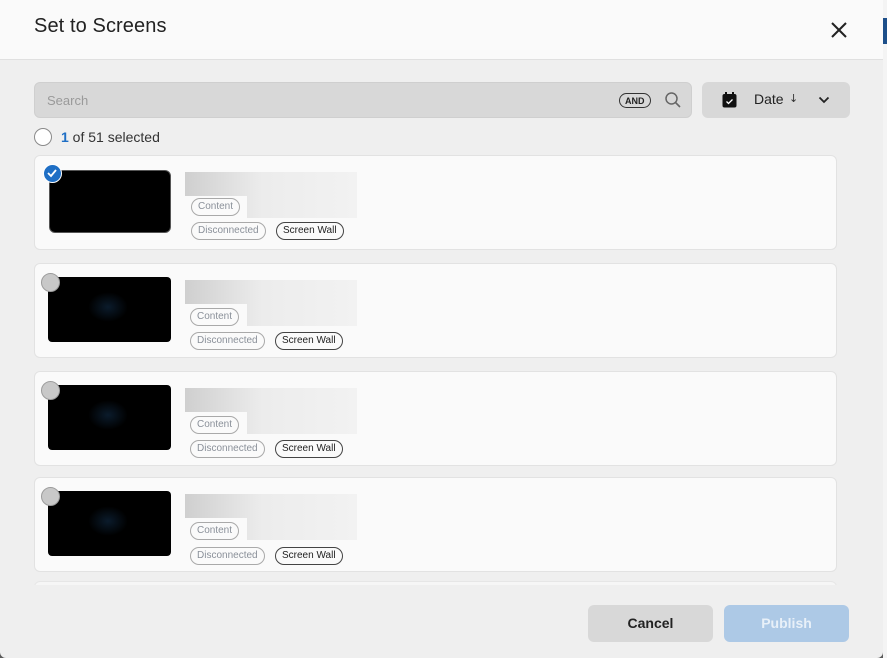 The height and width of the screenshot is (658, 887). I want to click on chevron-down-icon, so click(824, 100).